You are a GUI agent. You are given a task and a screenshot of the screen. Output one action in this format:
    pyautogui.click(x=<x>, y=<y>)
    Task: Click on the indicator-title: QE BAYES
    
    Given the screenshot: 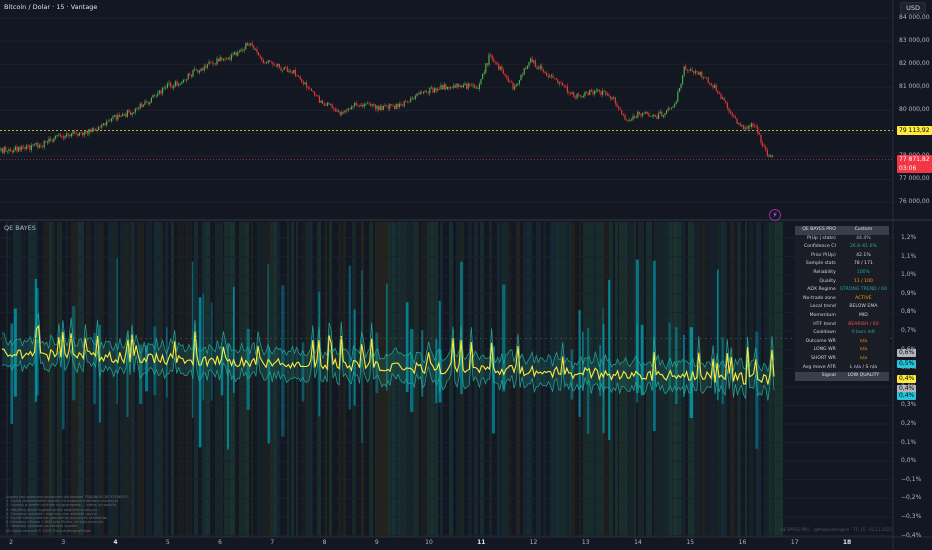 What is the action you would take?
    pyautogui.click(x=20, y=228)
    